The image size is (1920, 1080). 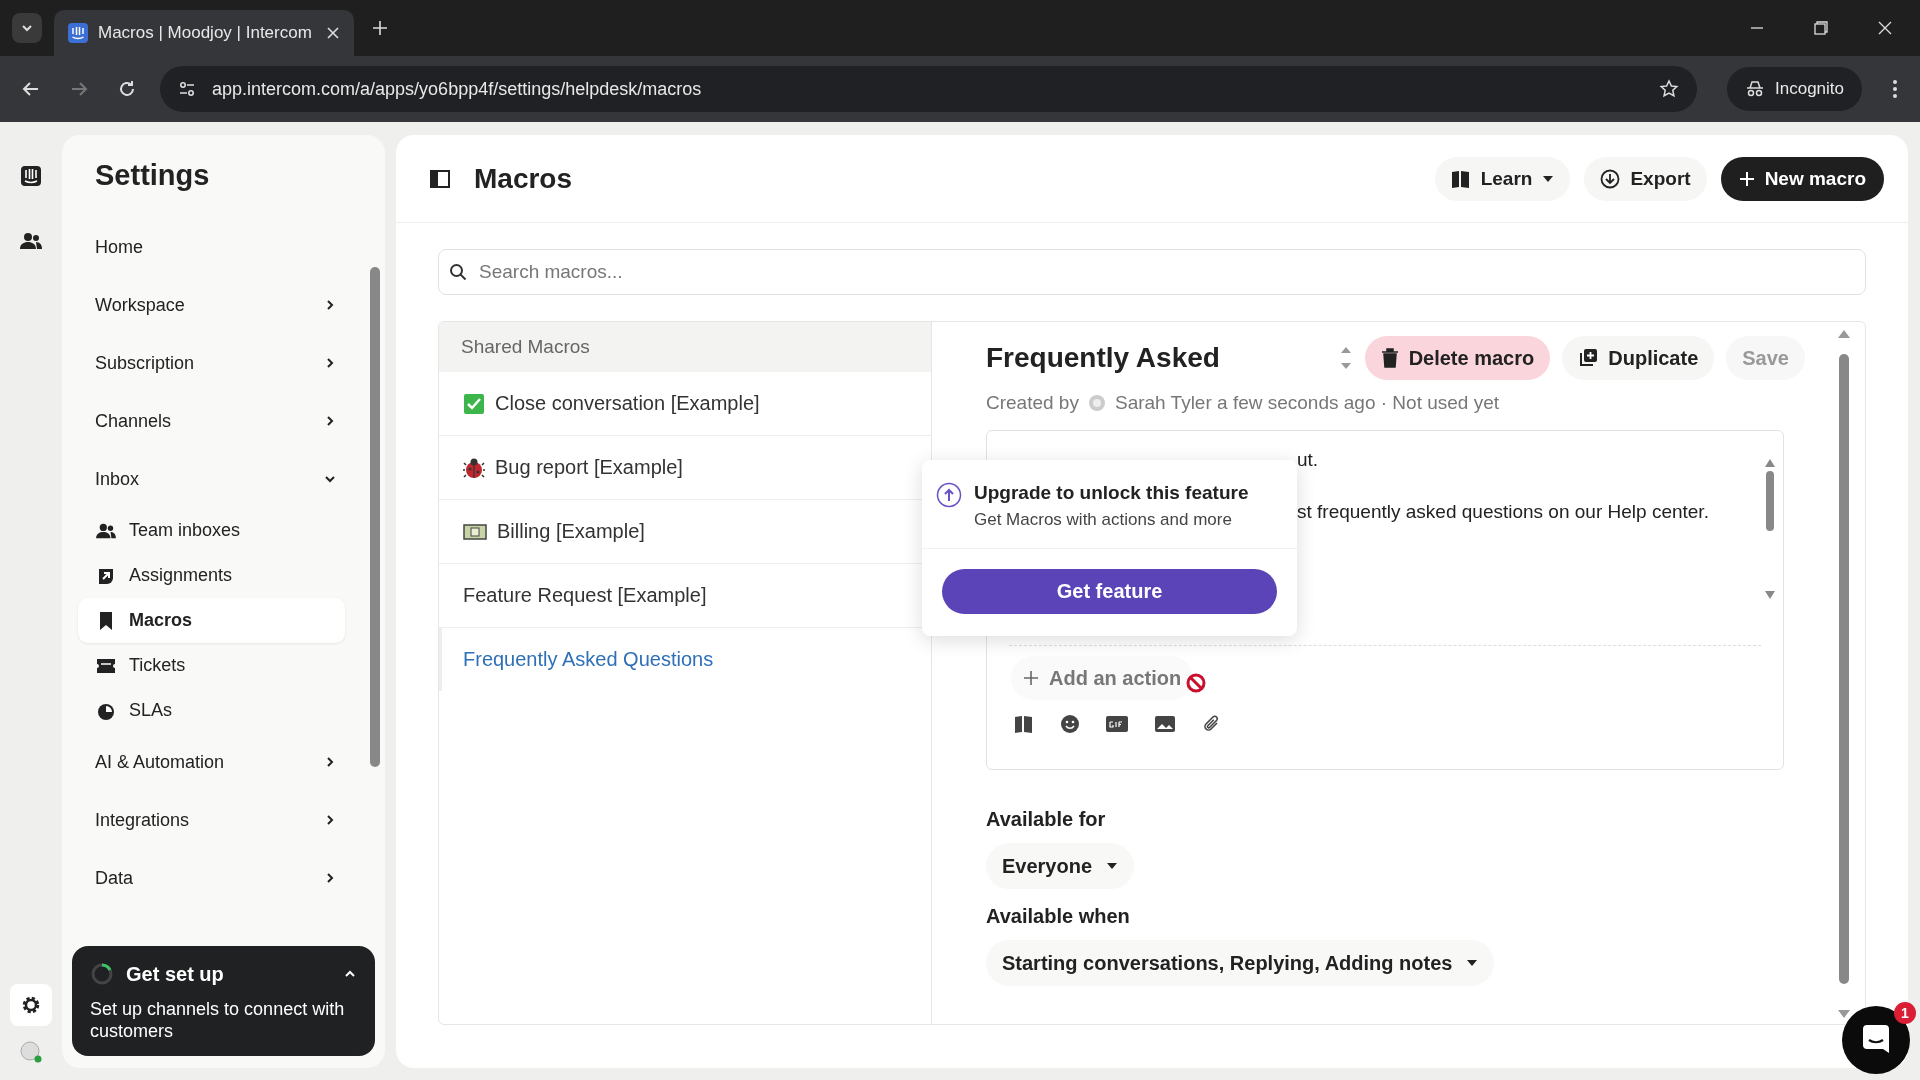 What do you see at coordinates (1502, 178) in the screenshot?
I see `learn-button: Learn` at bounding box center [1502, 178].